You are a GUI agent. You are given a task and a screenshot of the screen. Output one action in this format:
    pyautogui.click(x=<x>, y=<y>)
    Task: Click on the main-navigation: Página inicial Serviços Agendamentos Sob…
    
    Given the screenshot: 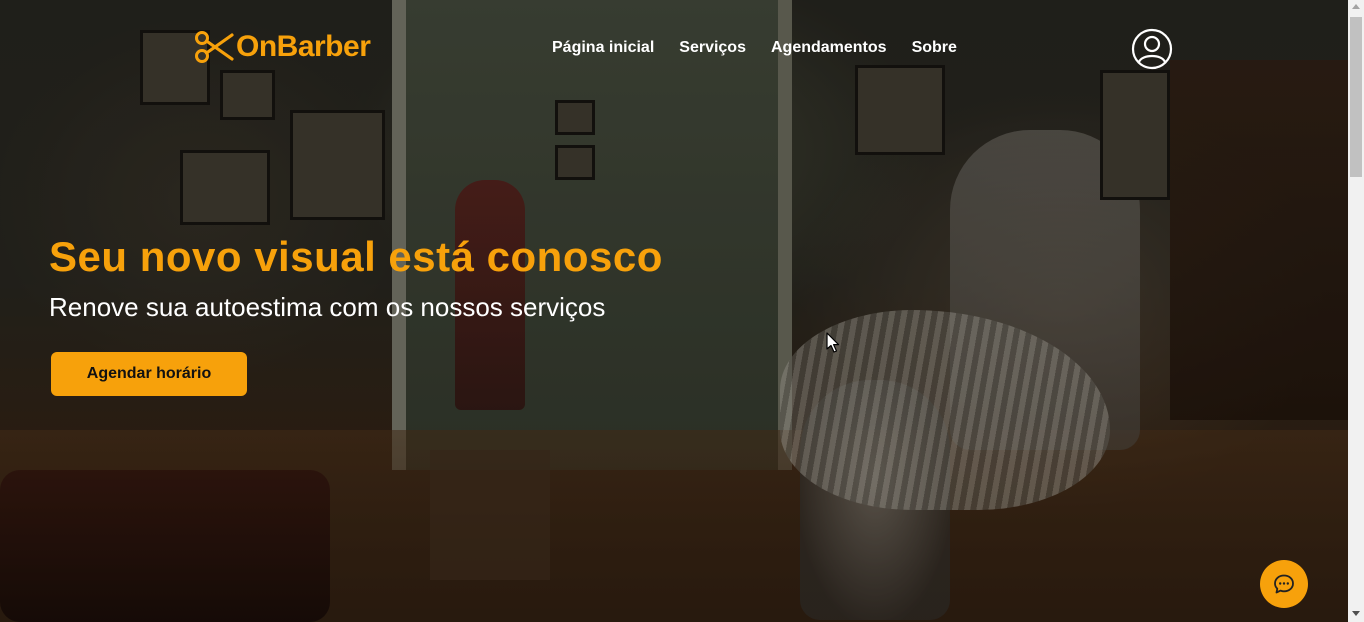 What is the action you would take?
    pyautogui.click(x=767, y=48)
    